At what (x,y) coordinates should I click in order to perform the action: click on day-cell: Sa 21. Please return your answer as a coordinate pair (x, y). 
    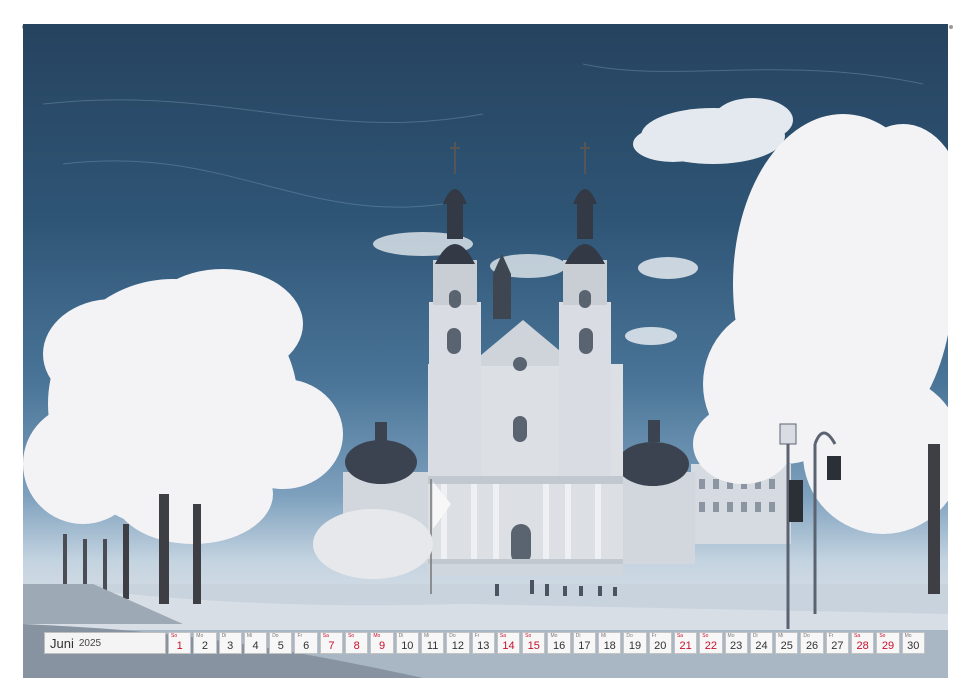
    Looking at the image, I should click on (685, 643).